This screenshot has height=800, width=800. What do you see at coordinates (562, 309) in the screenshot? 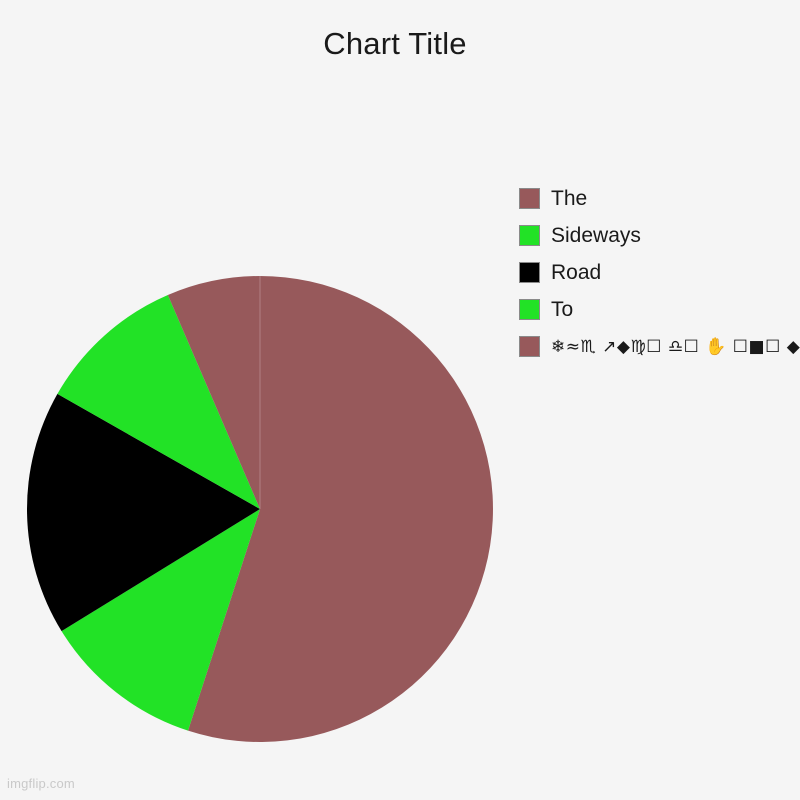
I see `legend-item-label: To` at bounding box center [562, 309].